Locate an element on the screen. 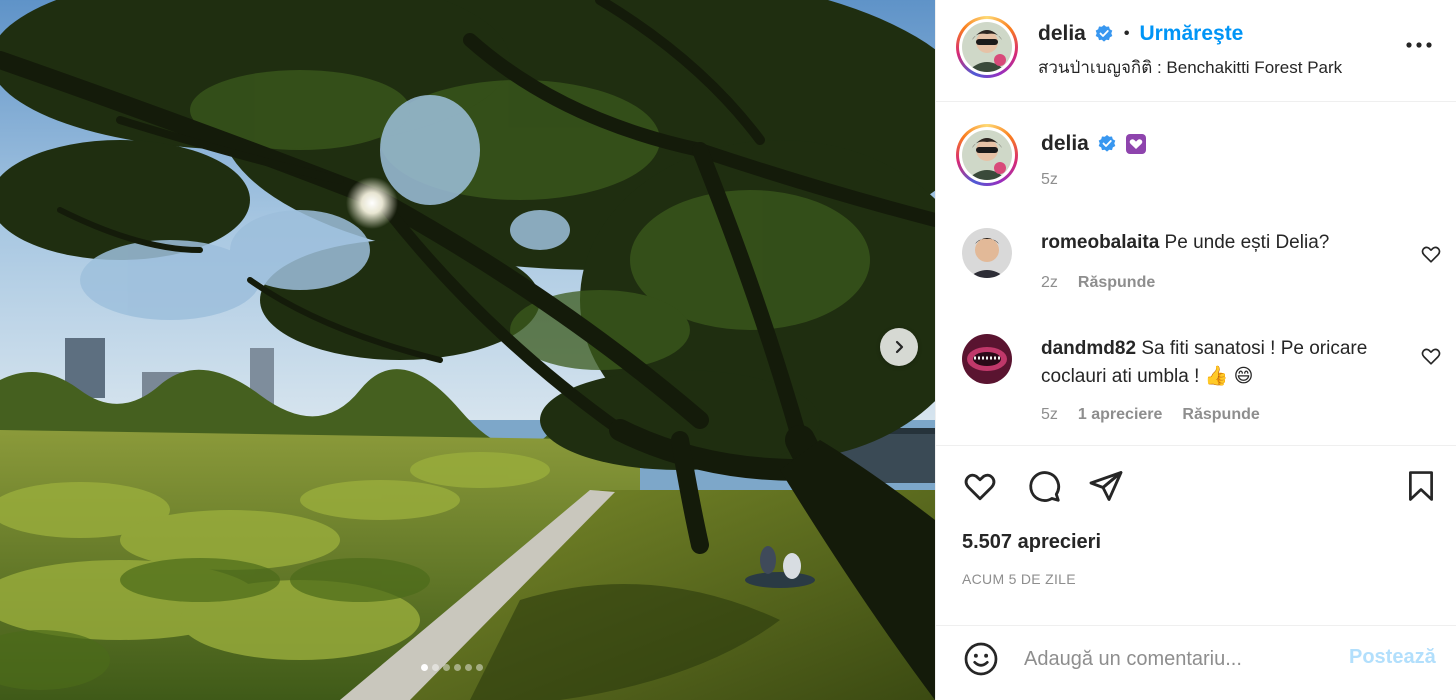 This screenshot has height=700, width=1456. comment-button is located at coordinates (1044, 486).